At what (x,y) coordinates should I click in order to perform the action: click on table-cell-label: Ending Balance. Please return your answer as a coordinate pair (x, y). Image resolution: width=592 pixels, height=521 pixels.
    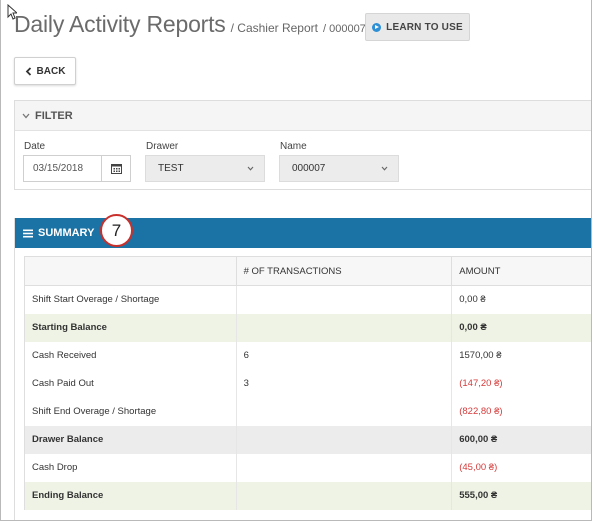
    Looking at the image, I should click on (130, 495).